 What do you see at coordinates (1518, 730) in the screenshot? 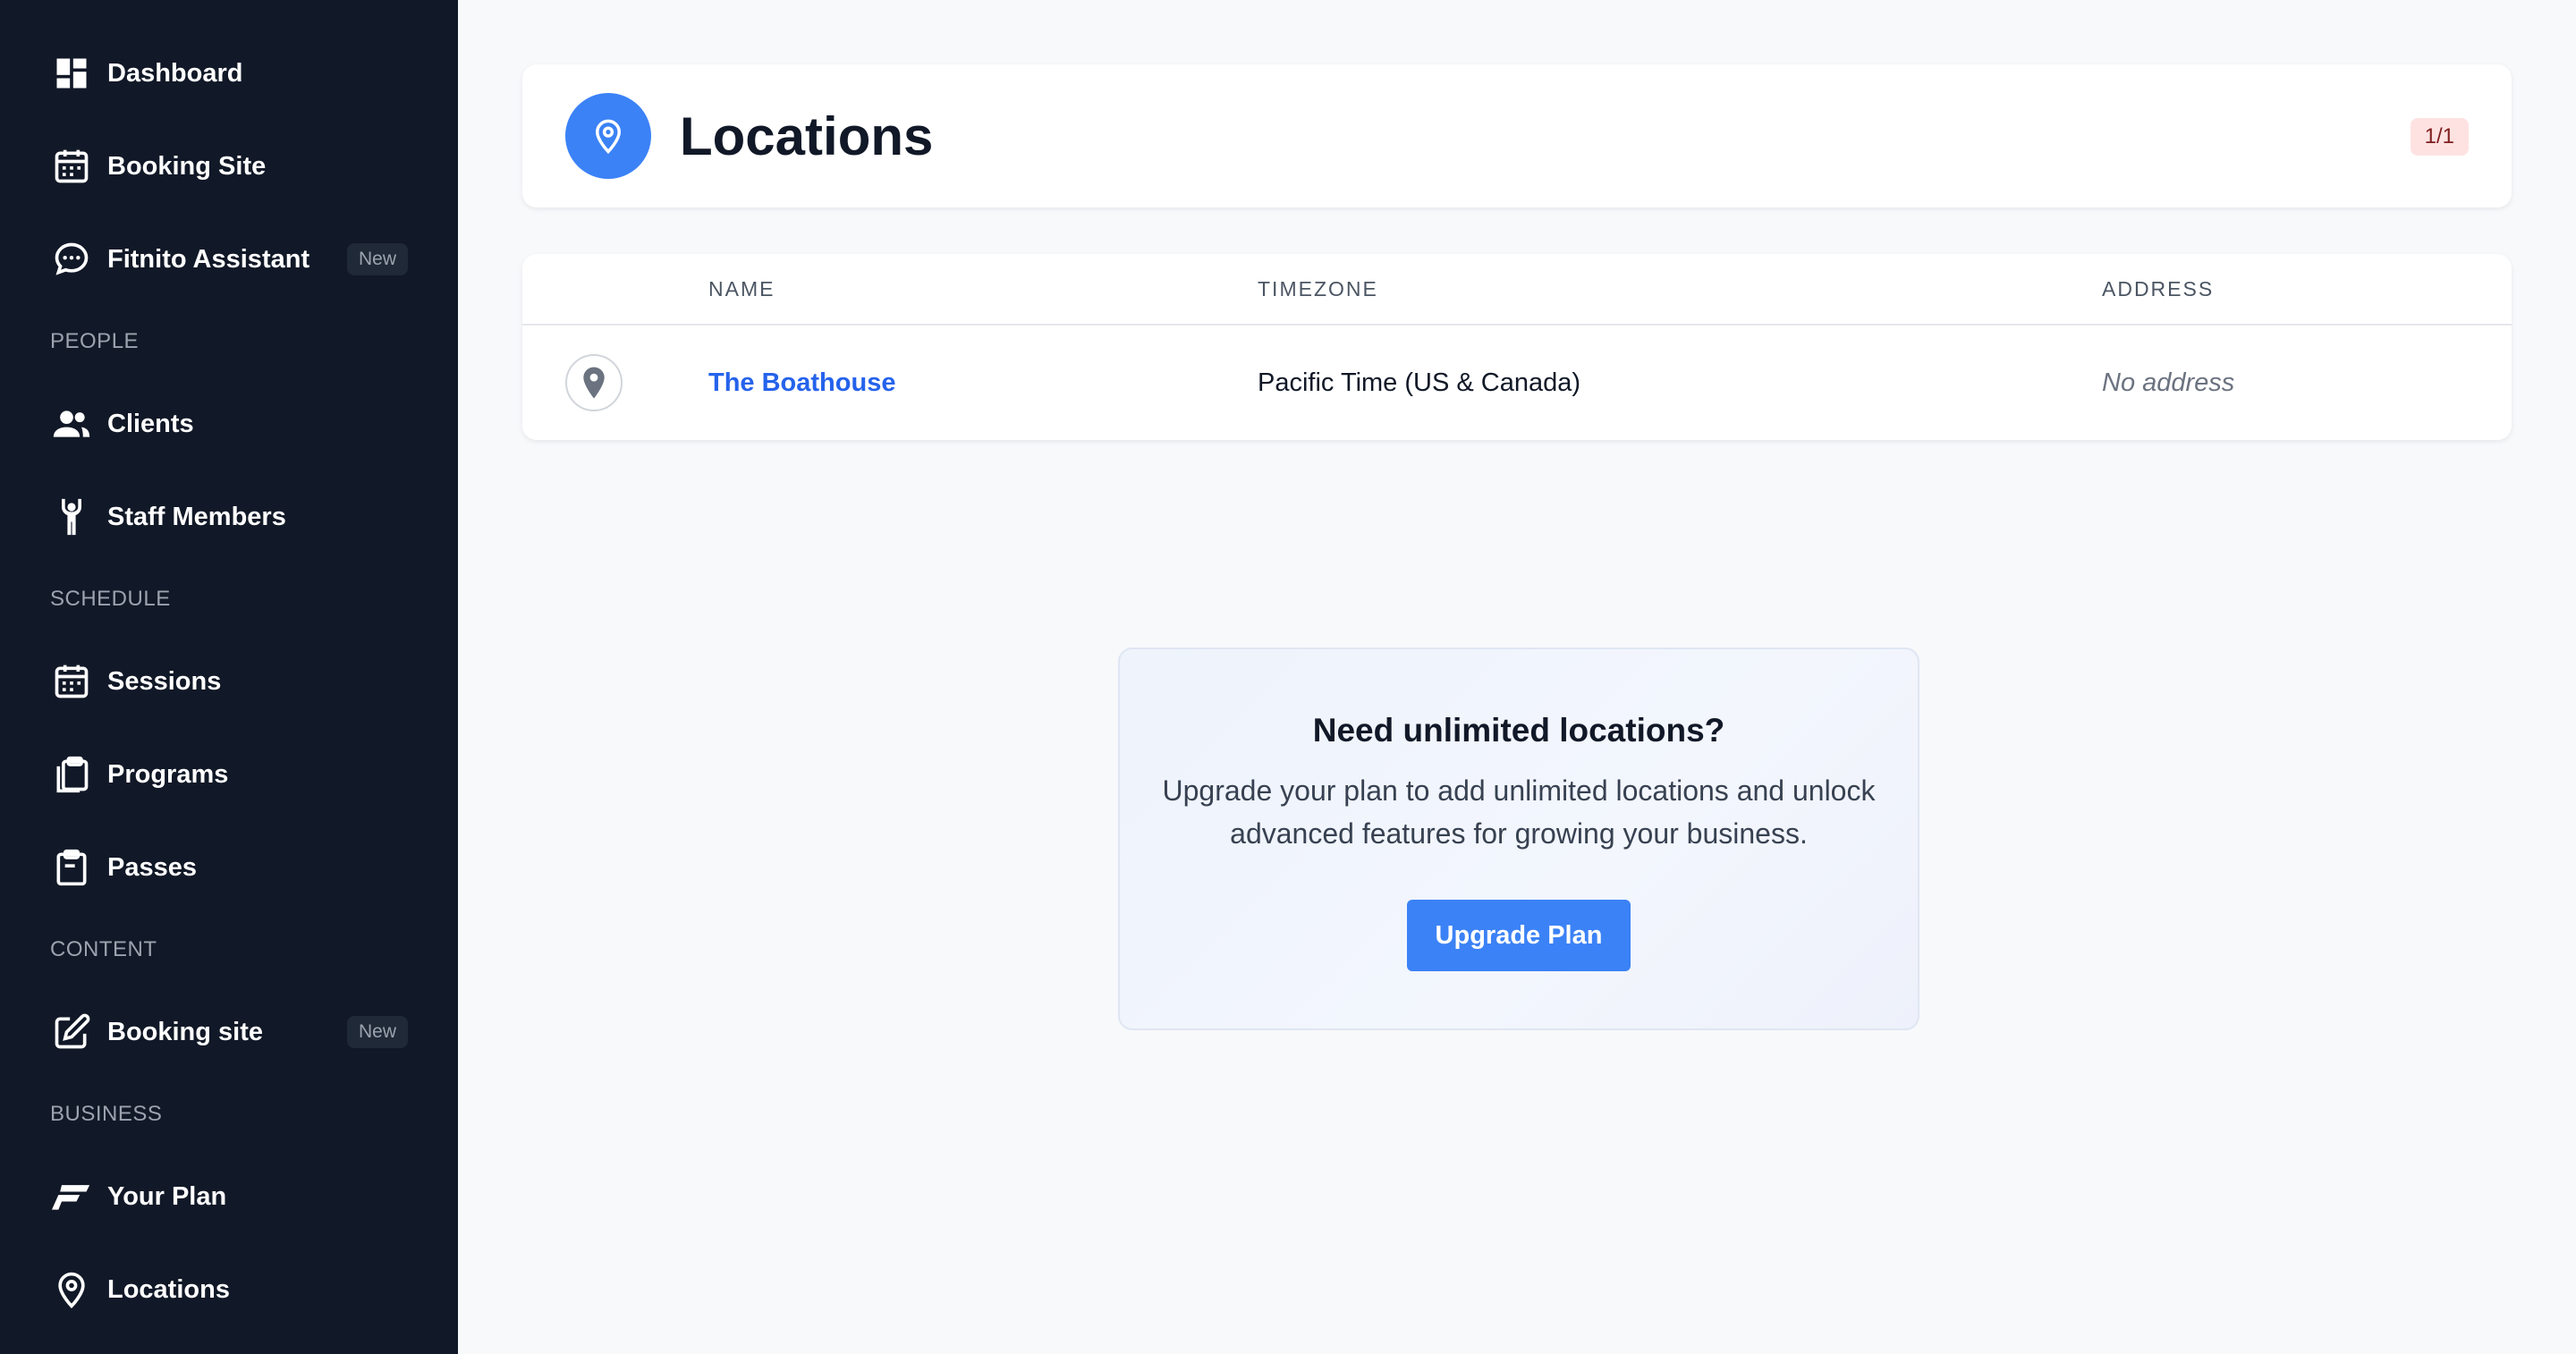
I see `upgrade-title: Need unlimited locations?` at bounding box center [1518, 730].